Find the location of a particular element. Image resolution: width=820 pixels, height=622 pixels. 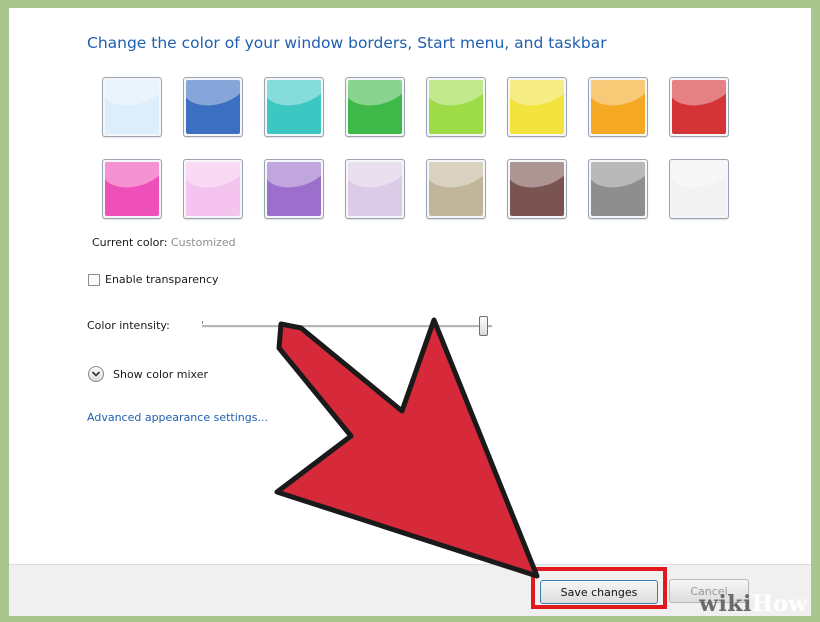

color-swatch-fuchsia is located at coordinates (132, 189).